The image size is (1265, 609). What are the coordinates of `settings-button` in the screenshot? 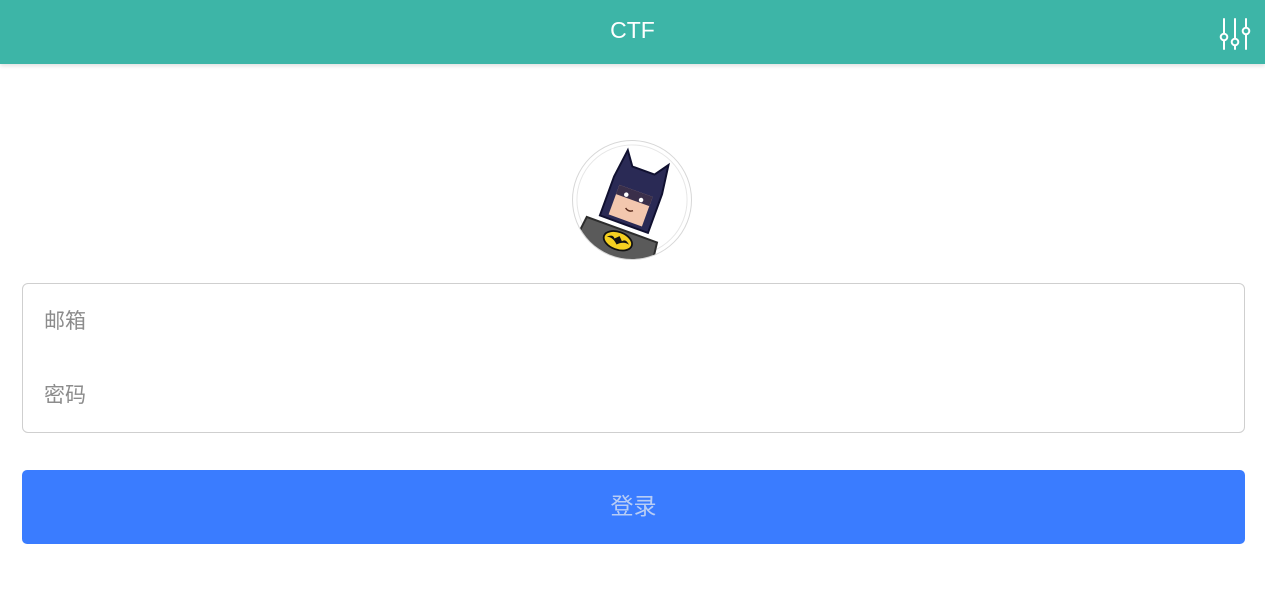 It's located at (1235, 34).